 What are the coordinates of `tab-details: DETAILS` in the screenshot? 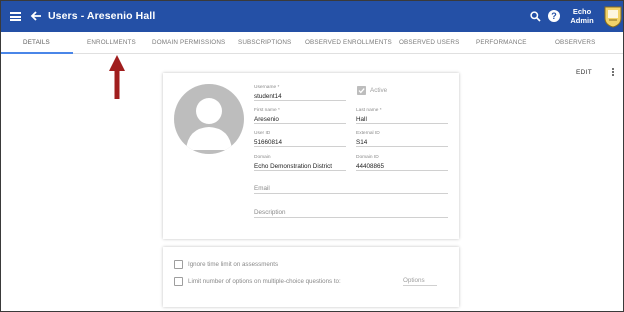 It's located at (36, 43).